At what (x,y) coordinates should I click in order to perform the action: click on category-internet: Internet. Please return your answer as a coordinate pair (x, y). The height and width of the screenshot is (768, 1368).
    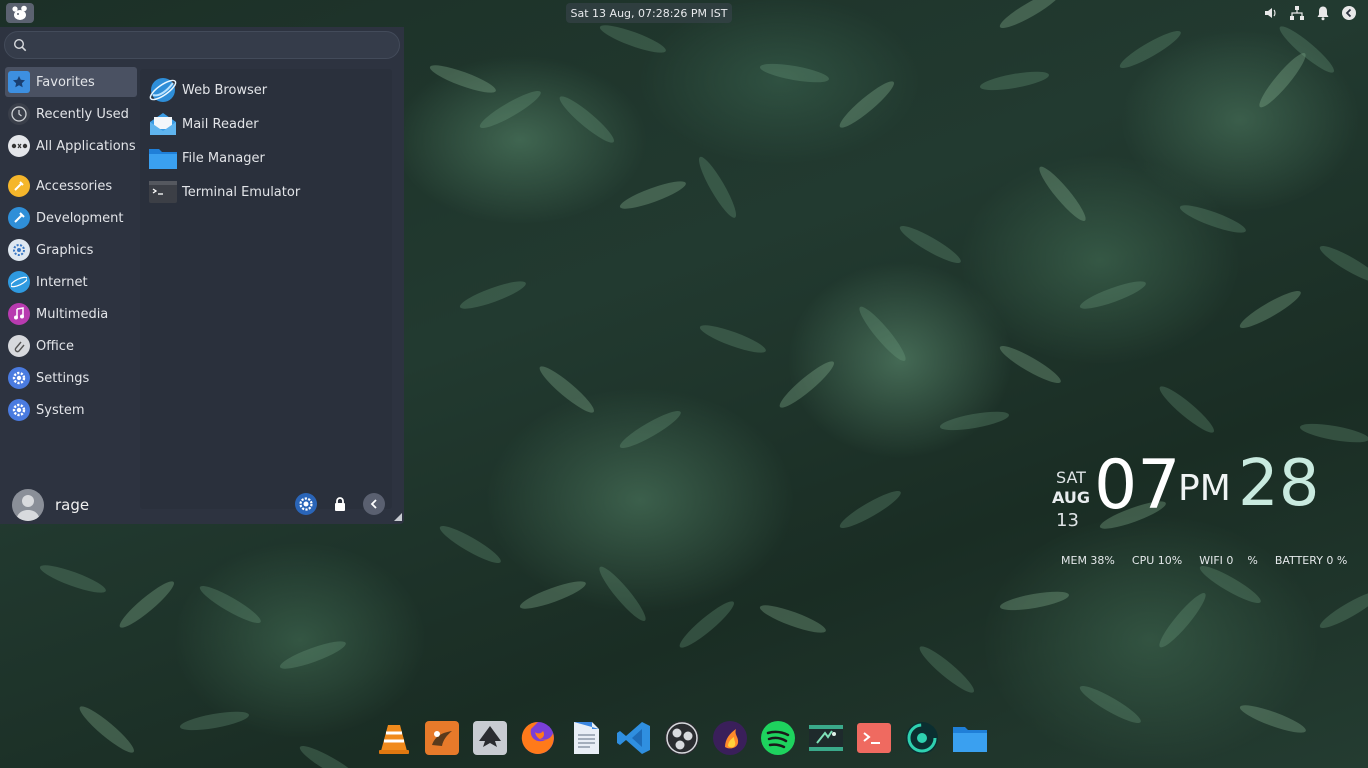
    Looking at the image, I should click on (71, 282).